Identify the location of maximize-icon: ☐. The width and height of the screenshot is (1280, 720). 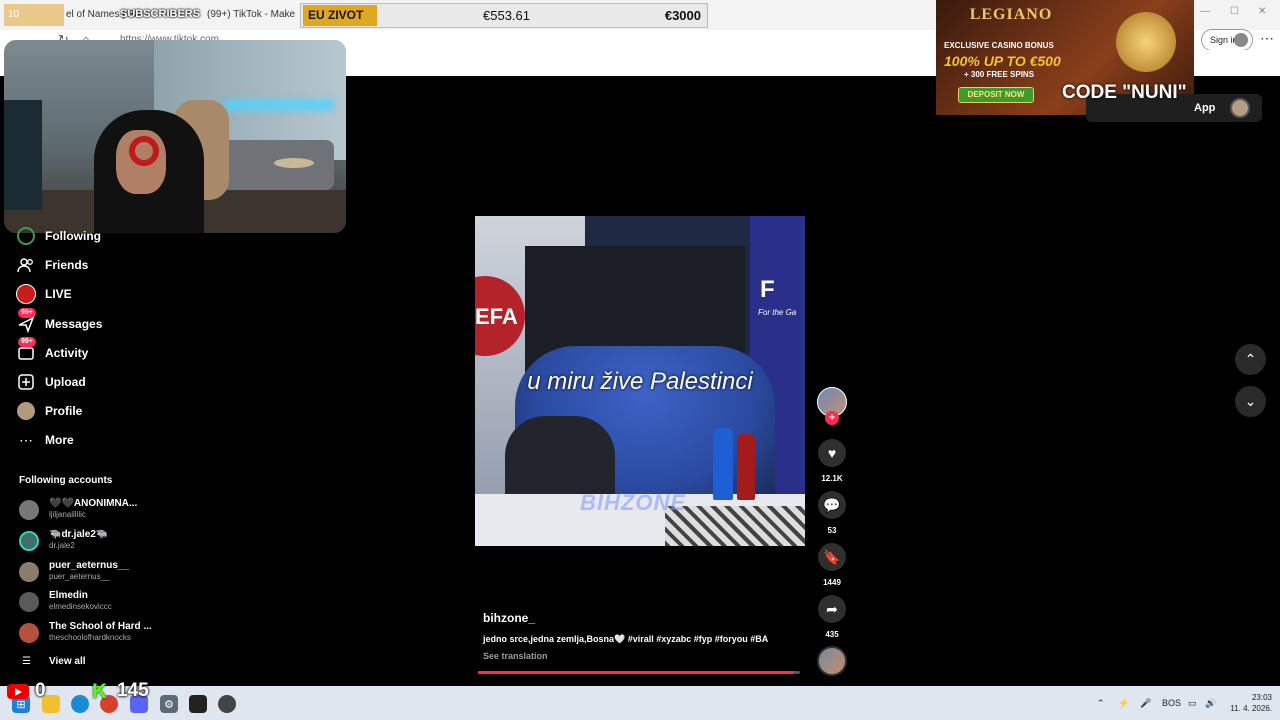
(1234, 11).